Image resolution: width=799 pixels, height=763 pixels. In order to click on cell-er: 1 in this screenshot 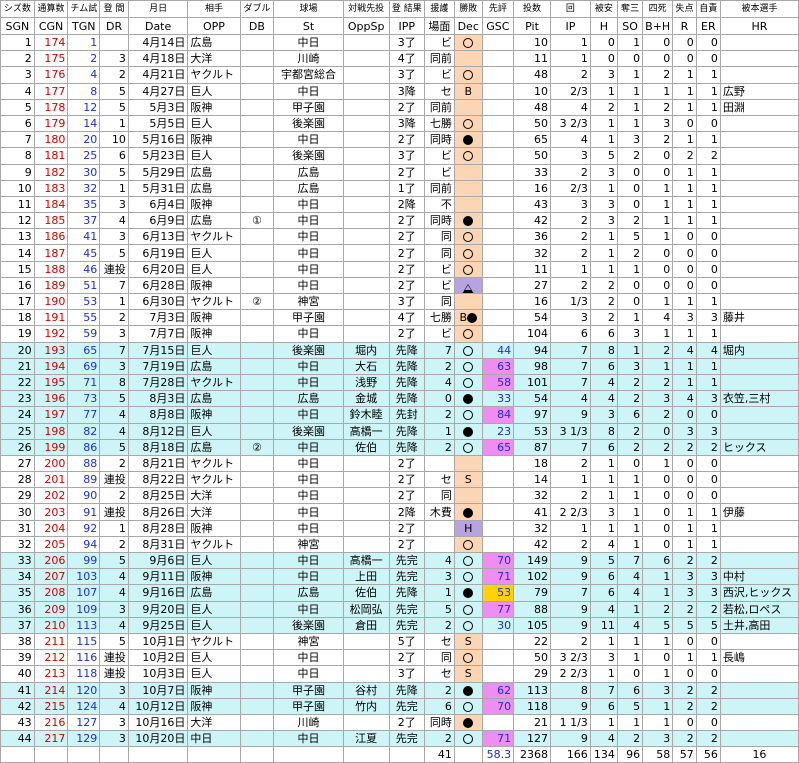, I will do `click(708, 204)`.